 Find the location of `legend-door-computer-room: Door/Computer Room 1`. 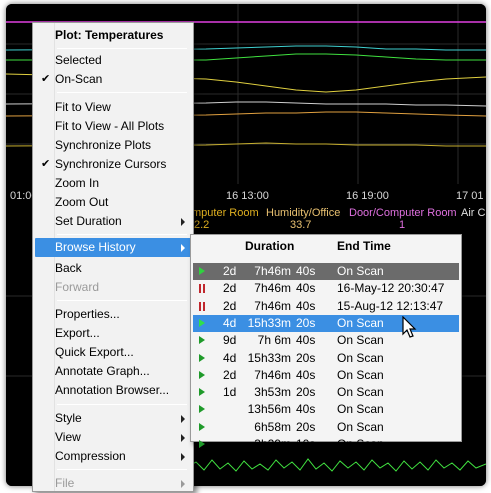

legend-door-computer-room: Door/Computer Room 1 is located at coordinates (403, 219).